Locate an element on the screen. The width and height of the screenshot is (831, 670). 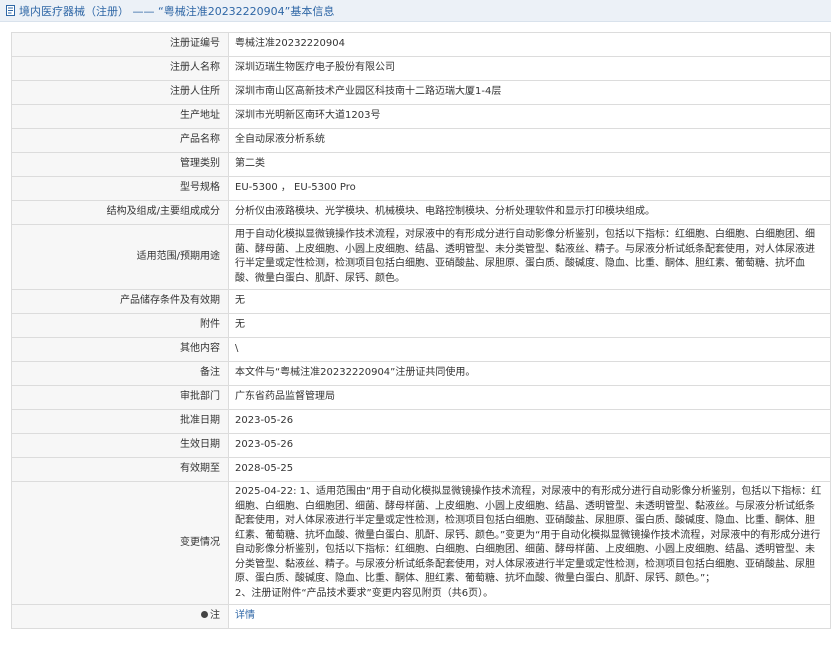
table-row: 管理类别 第二类 is located at coordinates (421, 164).